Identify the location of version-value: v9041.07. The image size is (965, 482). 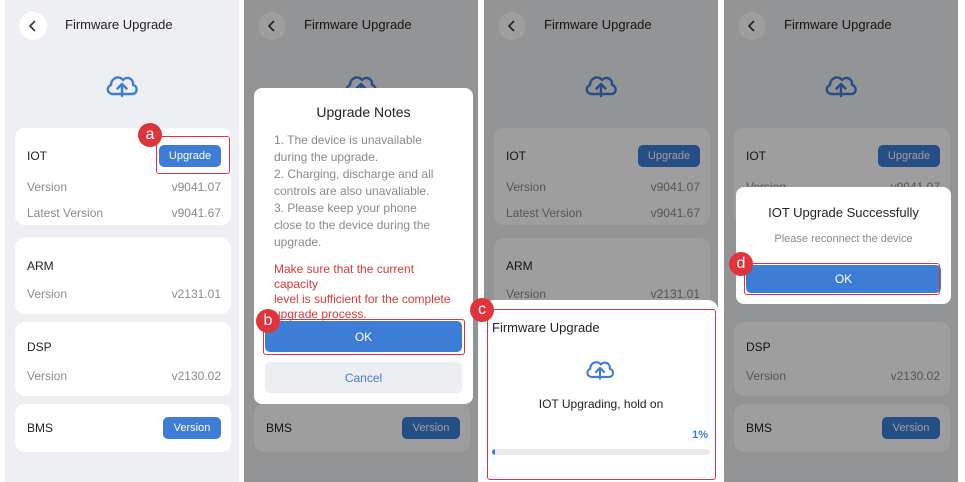
(196, 187).